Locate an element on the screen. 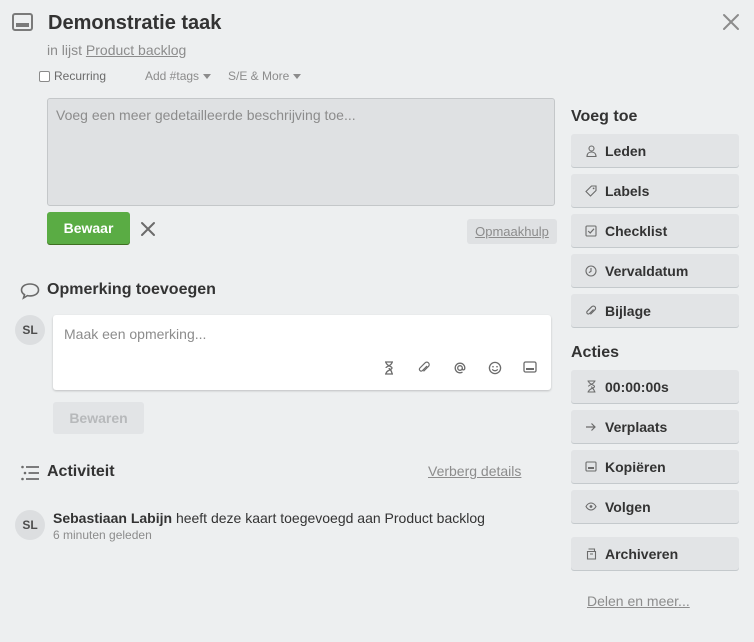 This screenshot has width=754, height=642. attachment-button: Bijlage is located at coordinates (655, 310).